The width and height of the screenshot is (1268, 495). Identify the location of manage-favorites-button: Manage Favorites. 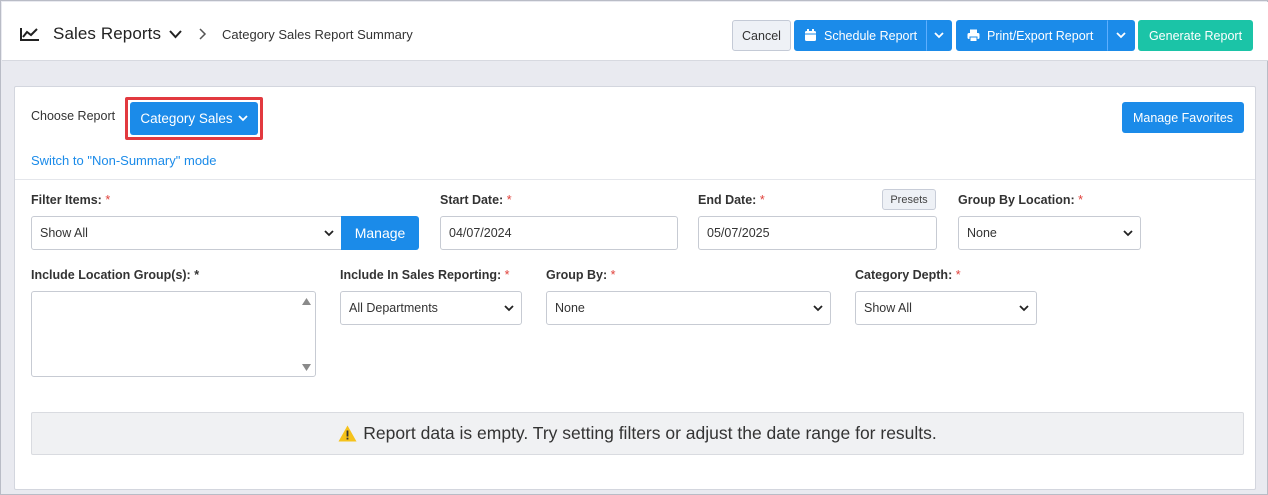
(1183, 117).